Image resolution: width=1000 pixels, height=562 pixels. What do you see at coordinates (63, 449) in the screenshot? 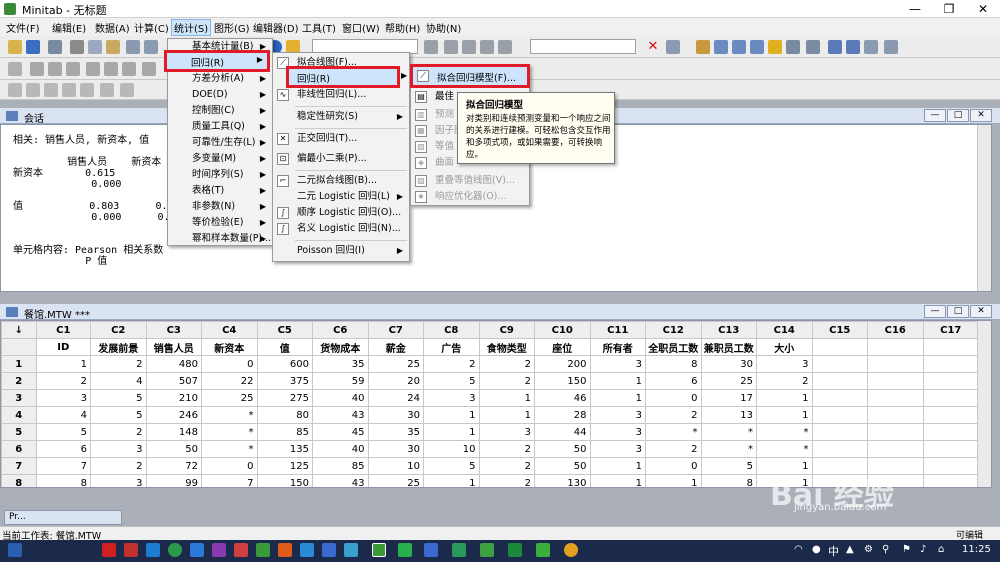
I see `table-cell: 6` at bounding box center [63, 449].